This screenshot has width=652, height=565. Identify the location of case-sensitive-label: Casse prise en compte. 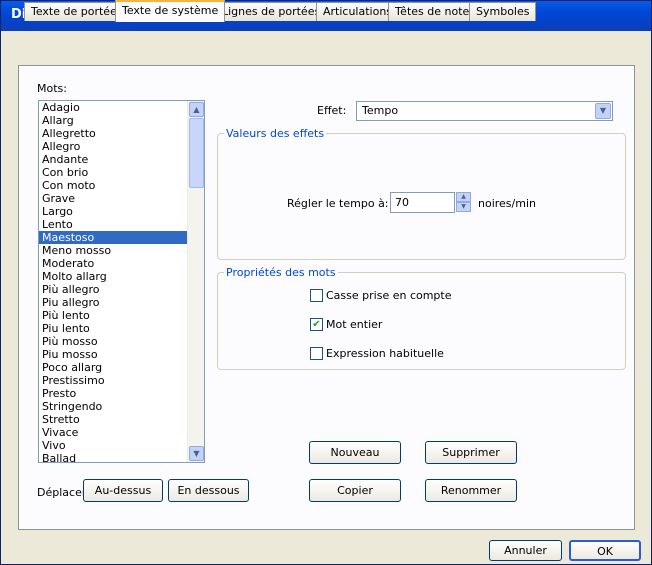
(389, 295).